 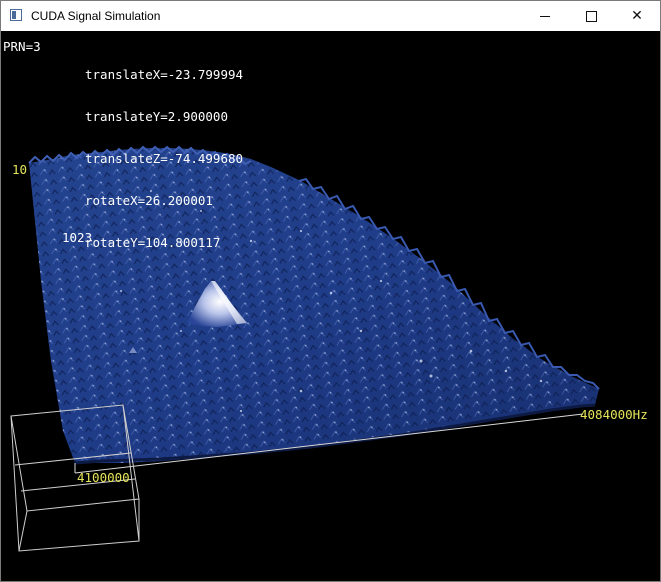 What do you see at coordinates (614, 414) in the screenshot?
I see `axis-label-freq-right: 4084000Hz` at bounding box center [614, 414].